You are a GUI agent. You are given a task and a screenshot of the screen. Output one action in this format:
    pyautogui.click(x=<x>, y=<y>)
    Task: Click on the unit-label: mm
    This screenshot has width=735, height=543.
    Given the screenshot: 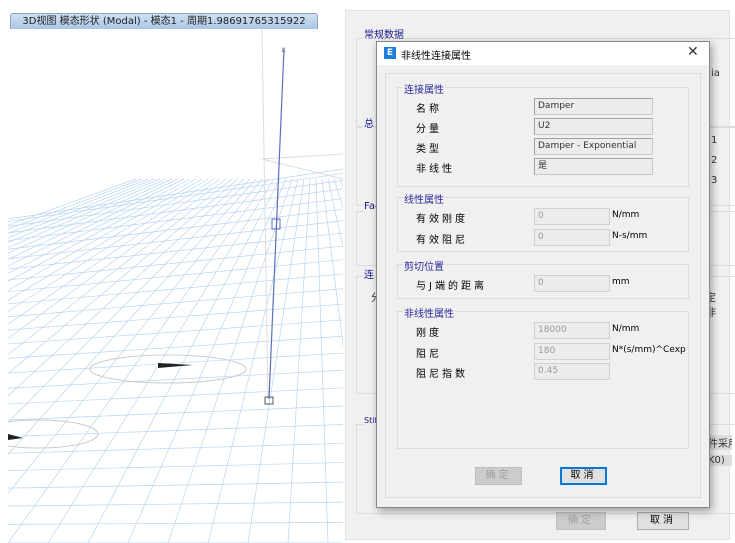 What is the action you would take?
    pyautogui.click(x=621, y=282)
    